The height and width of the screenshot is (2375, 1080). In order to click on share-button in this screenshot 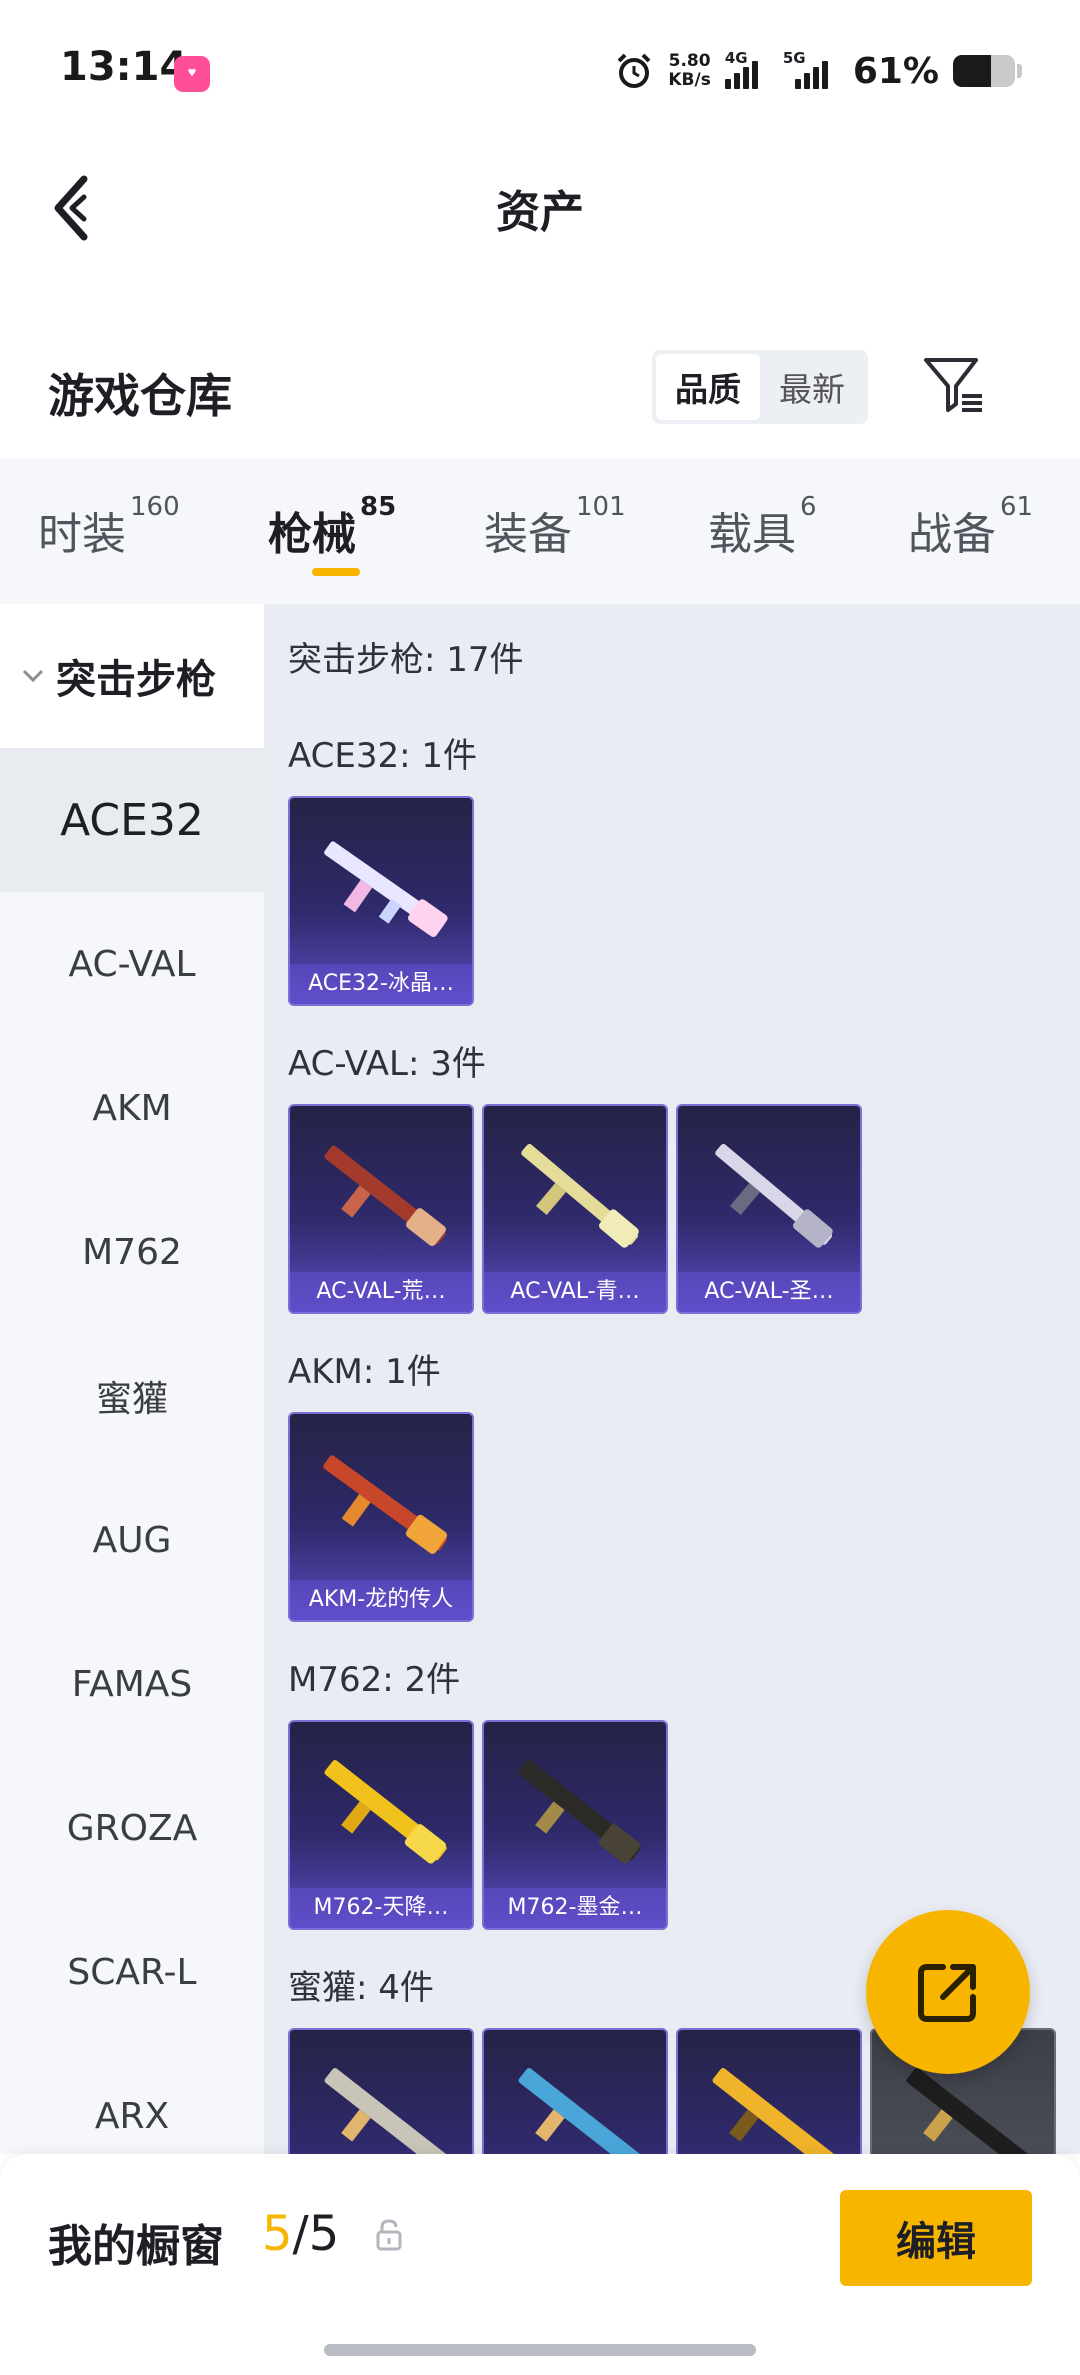, I will do `click(948, 1992)`.